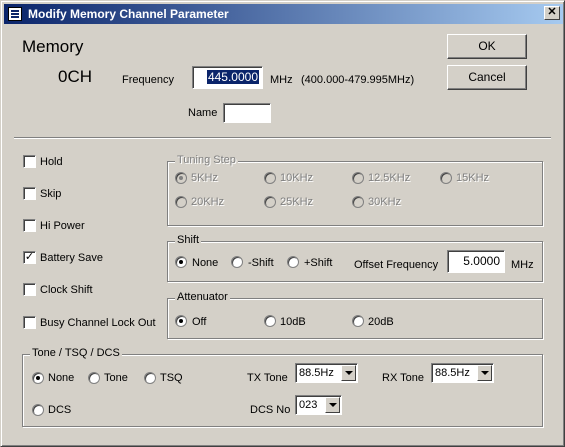 The width and height of the screenshot is (565, 447). I want to click on tuning-25khz-label: 25KHz, so click(297, 202).